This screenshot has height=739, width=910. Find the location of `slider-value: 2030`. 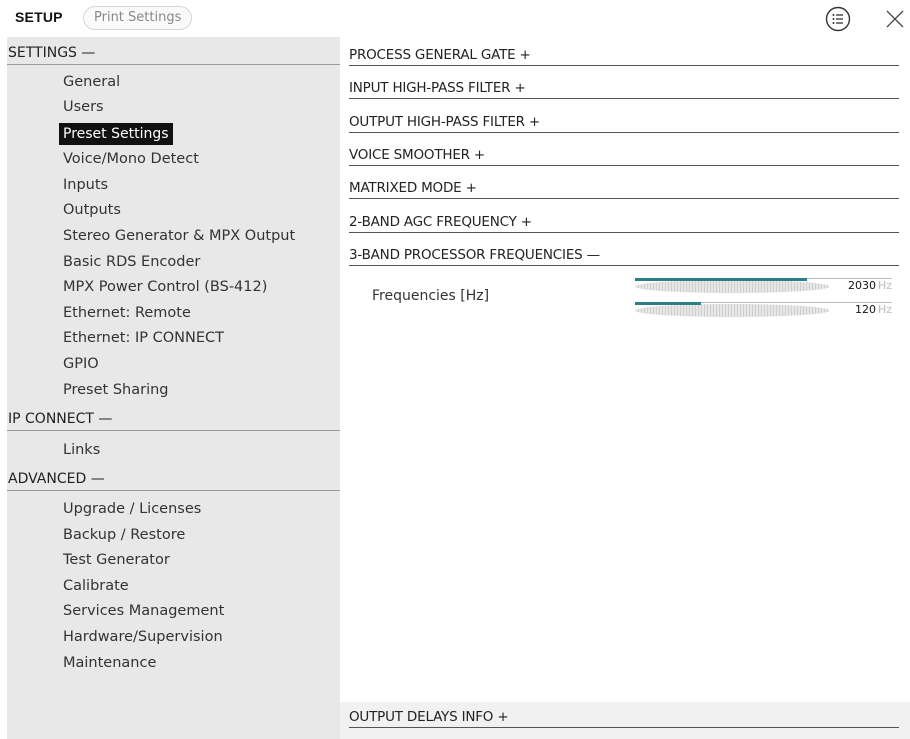

slider-value: 2030 is located at coordinates (862, 285).